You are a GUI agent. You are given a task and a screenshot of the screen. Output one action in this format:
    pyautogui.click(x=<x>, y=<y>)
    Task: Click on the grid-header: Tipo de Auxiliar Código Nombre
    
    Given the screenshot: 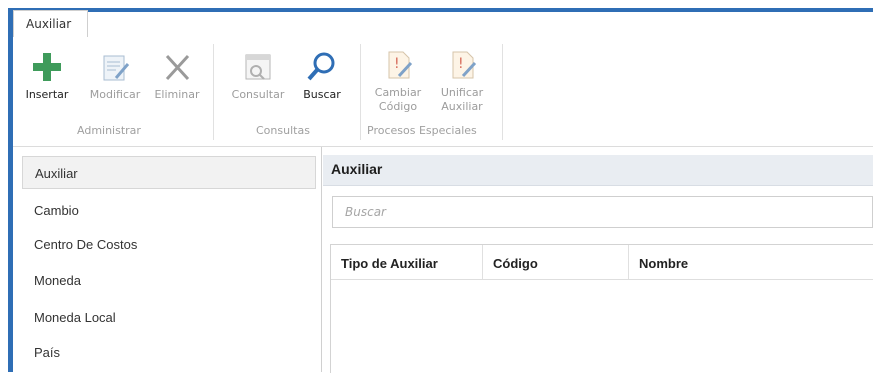 What is the action you would take?
    pyautogui.click(x=602, y=262)
    